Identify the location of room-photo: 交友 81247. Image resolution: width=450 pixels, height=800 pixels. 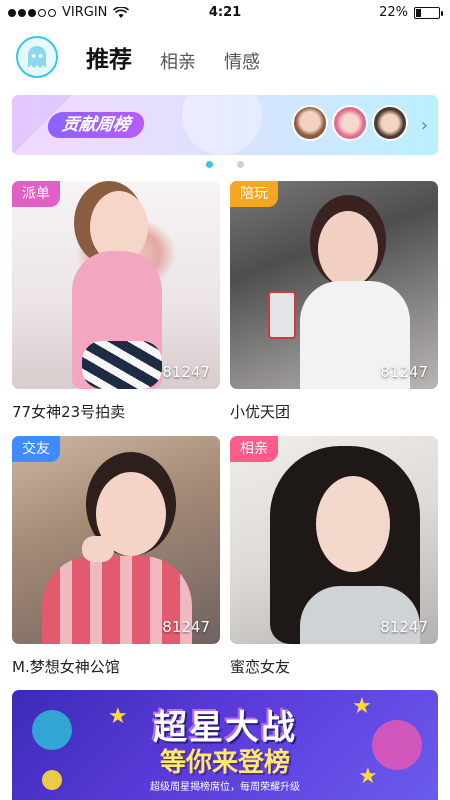
(116, 540).